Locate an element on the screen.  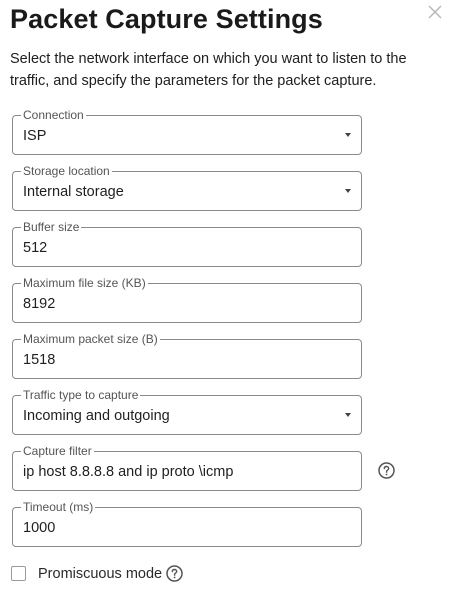
buffer-size-label: Buffer size is located at coordinates (51, 227).